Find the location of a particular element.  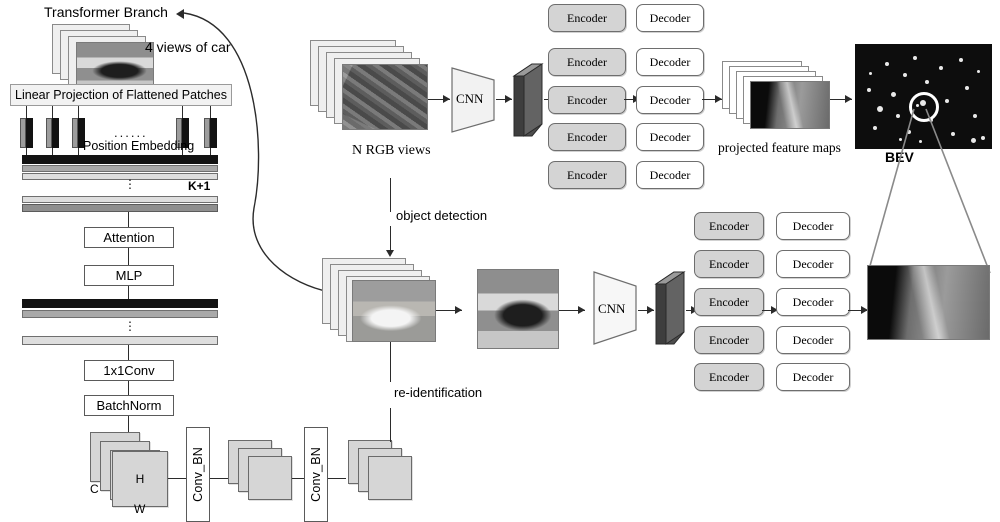

linear-projection-box: Linear Projection of Flattened Patches is located at coordinates (121, 95).